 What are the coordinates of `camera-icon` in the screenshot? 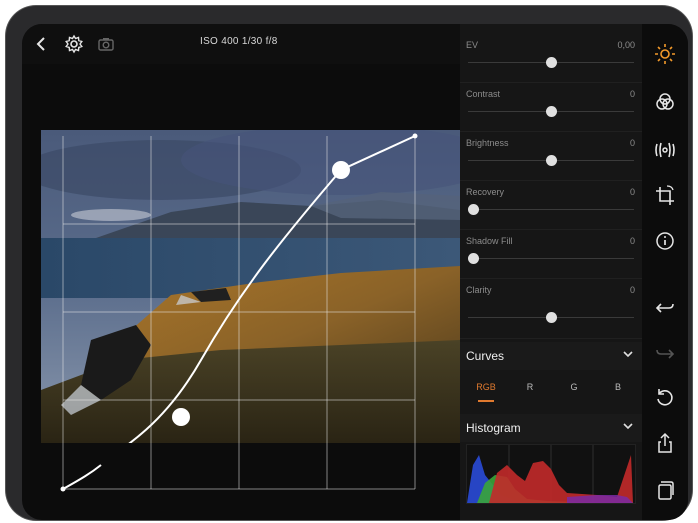 It's located at (106, 44).